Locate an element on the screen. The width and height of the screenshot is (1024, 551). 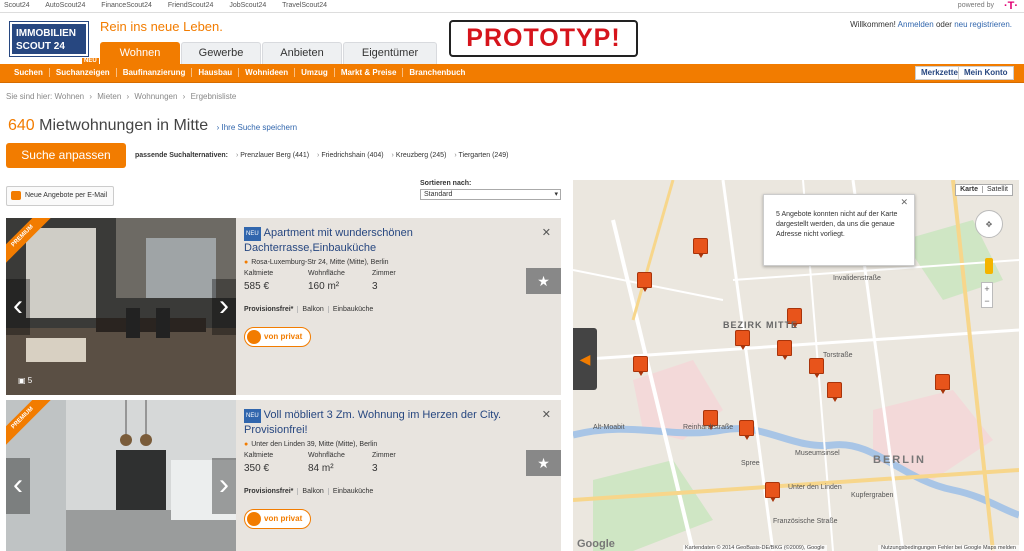
photo-count-value: 5 is located at coordinates (30, 380).